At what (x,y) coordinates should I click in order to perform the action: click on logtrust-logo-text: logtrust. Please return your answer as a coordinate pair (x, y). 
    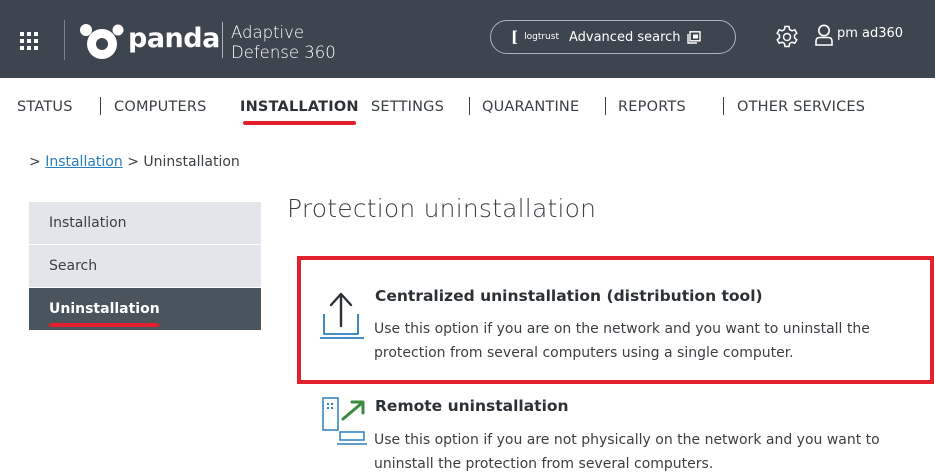
    Looking at the image, I should click on (541, 37).